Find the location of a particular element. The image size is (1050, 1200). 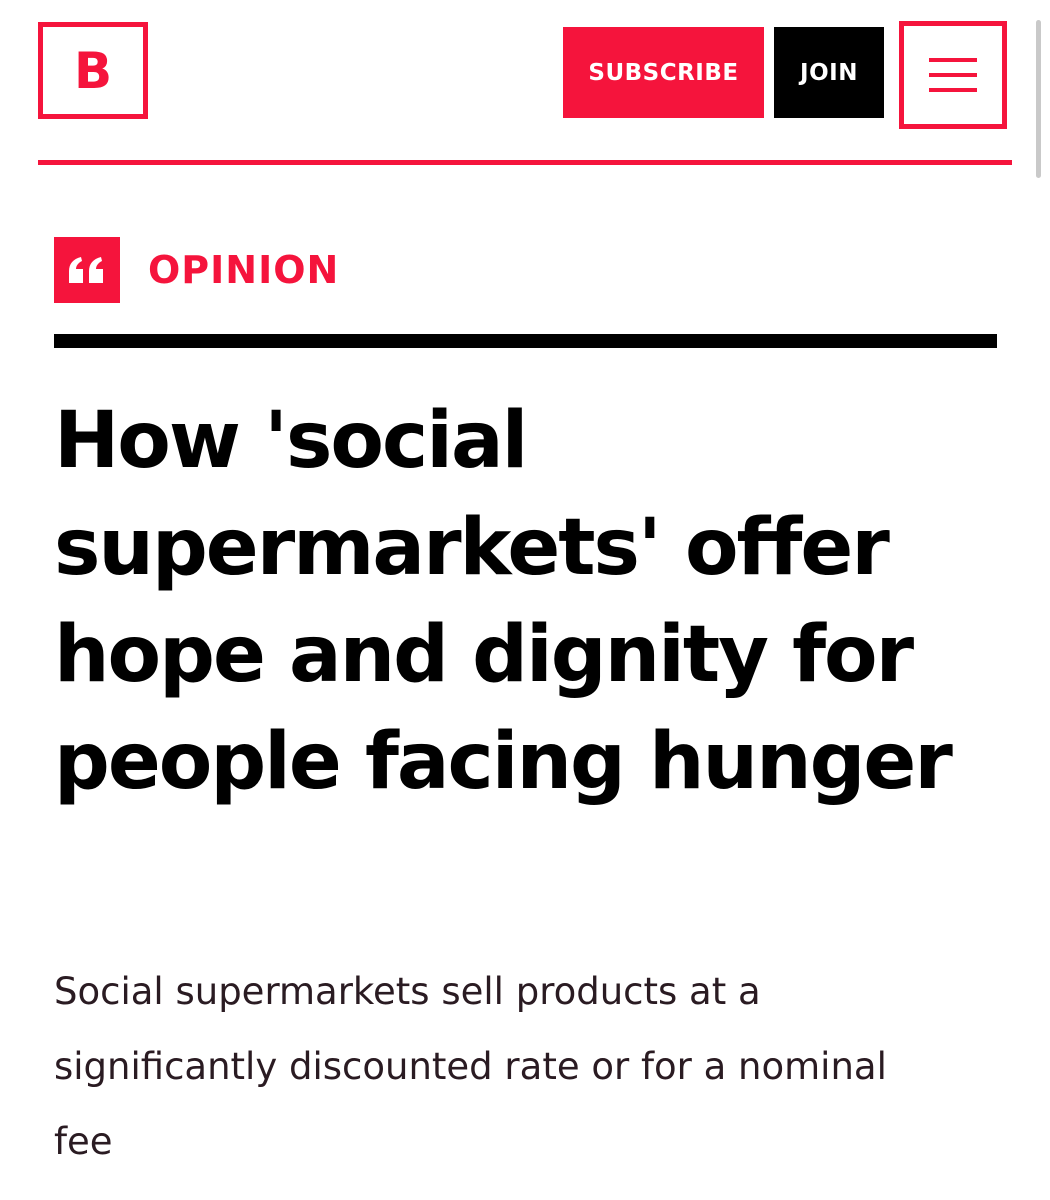

join-button: JOIN is located at coordinates (829, 72).